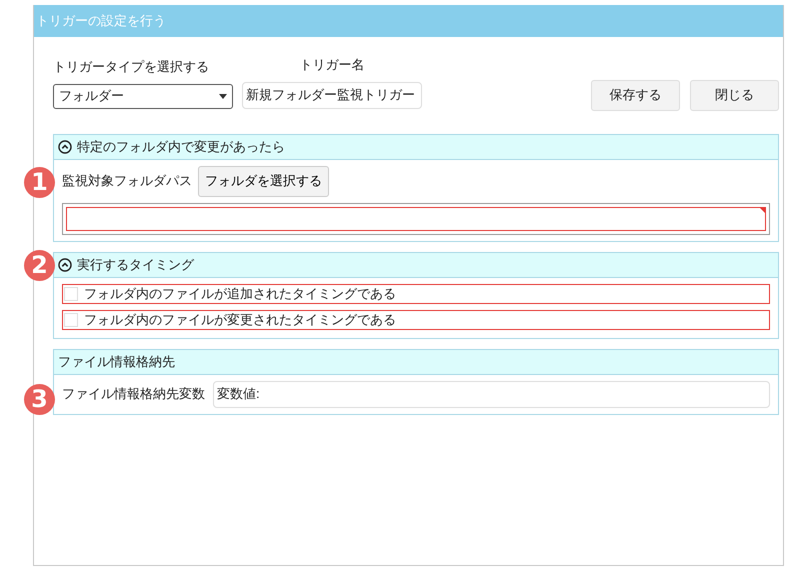 Image resolution: width=800 pixels, height=570 pixels. I want to click on checkbox-label: フォルダ内のファイルが追加されたタイミングである, so click(240, 293).